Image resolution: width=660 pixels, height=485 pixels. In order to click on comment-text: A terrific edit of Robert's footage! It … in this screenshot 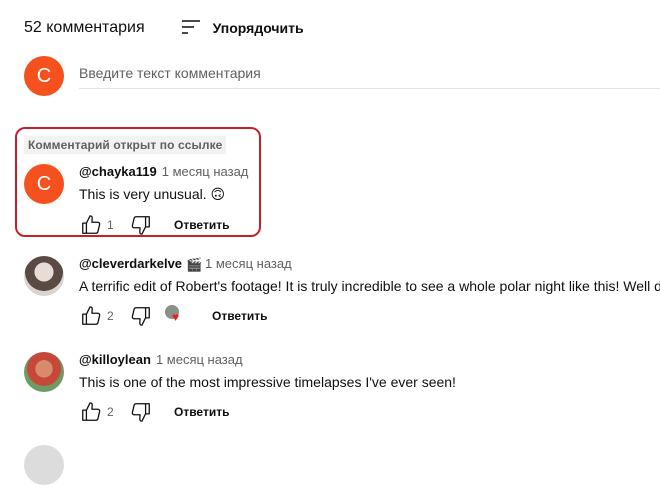, I will do `click(369, 286)`.